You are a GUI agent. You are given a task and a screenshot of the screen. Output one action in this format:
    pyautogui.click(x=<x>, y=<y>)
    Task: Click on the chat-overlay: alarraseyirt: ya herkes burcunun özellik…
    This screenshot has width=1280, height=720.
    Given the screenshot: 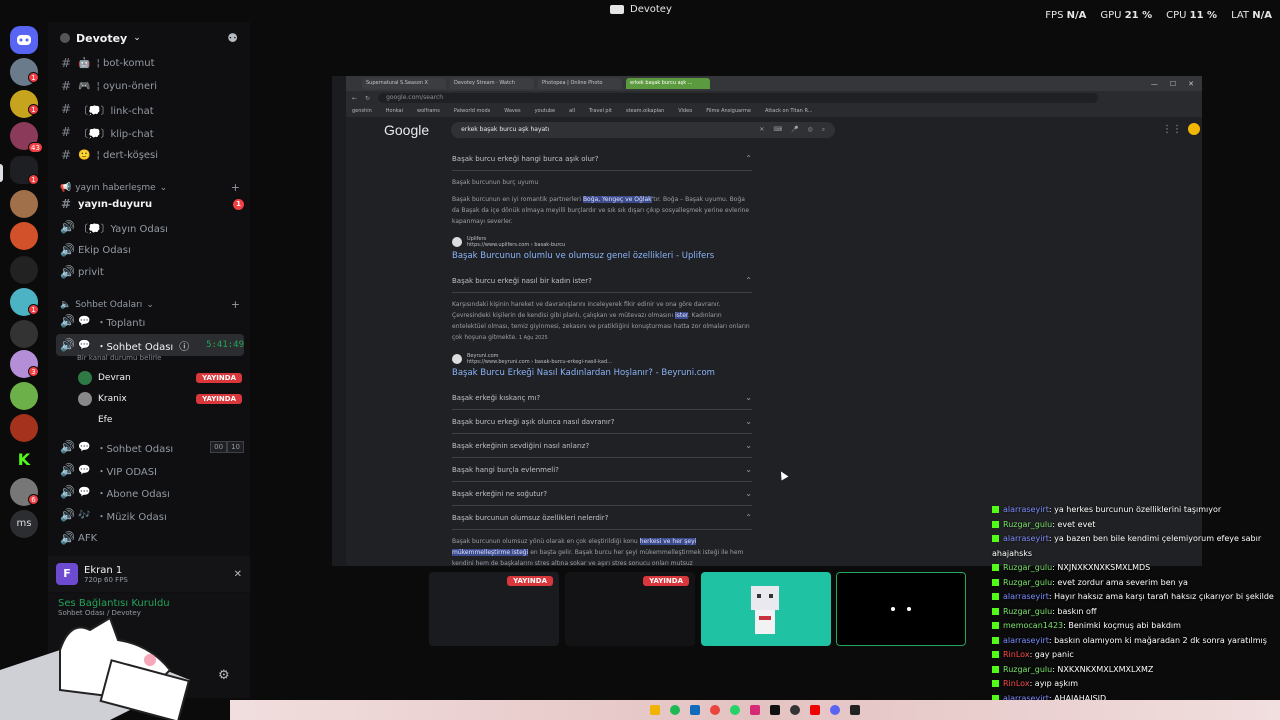 What is the action you would take?
    pyautogui.click(x=1136, y=604)
    